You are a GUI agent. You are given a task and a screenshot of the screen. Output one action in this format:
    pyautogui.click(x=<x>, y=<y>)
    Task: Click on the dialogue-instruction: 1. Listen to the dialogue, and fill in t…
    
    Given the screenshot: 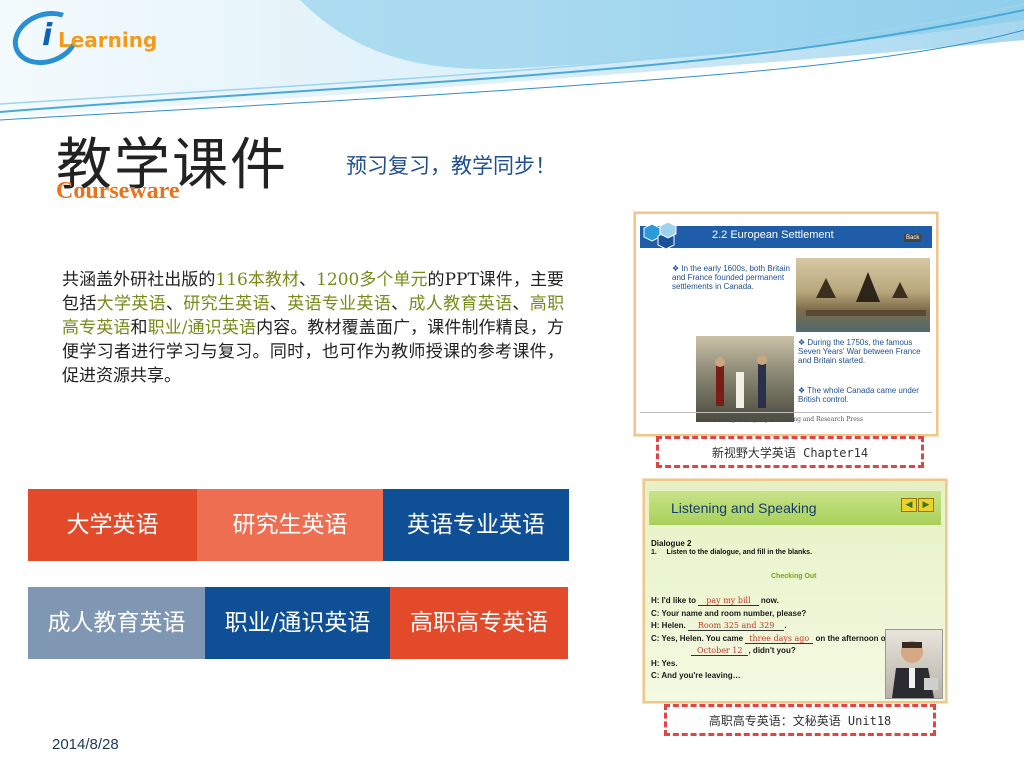 What is the action you would take?
    pyautogui.click(x=732, y=552)
    